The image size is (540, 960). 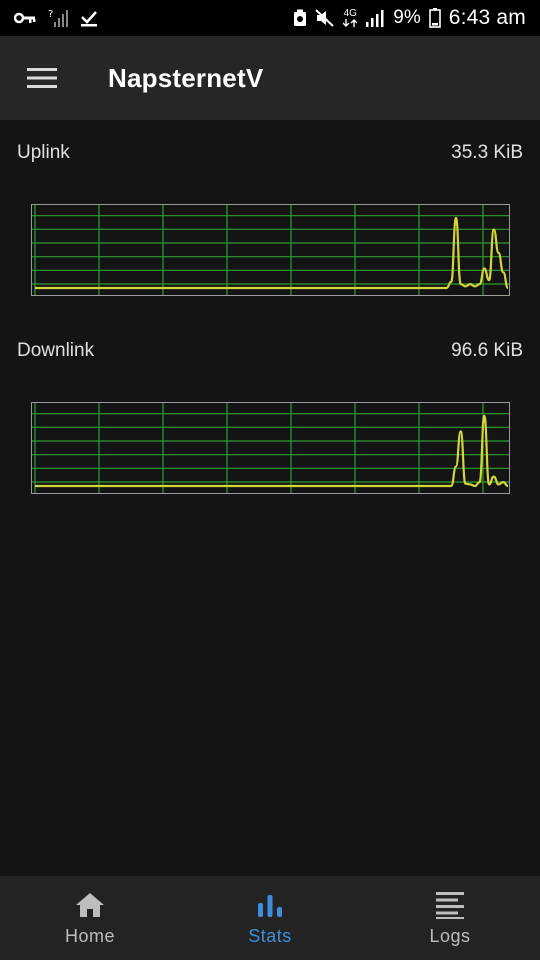 What do you see at coordinates (272, 253) in the screenshot?
I see `uplink-data-line` at bounding box center [272, 253].